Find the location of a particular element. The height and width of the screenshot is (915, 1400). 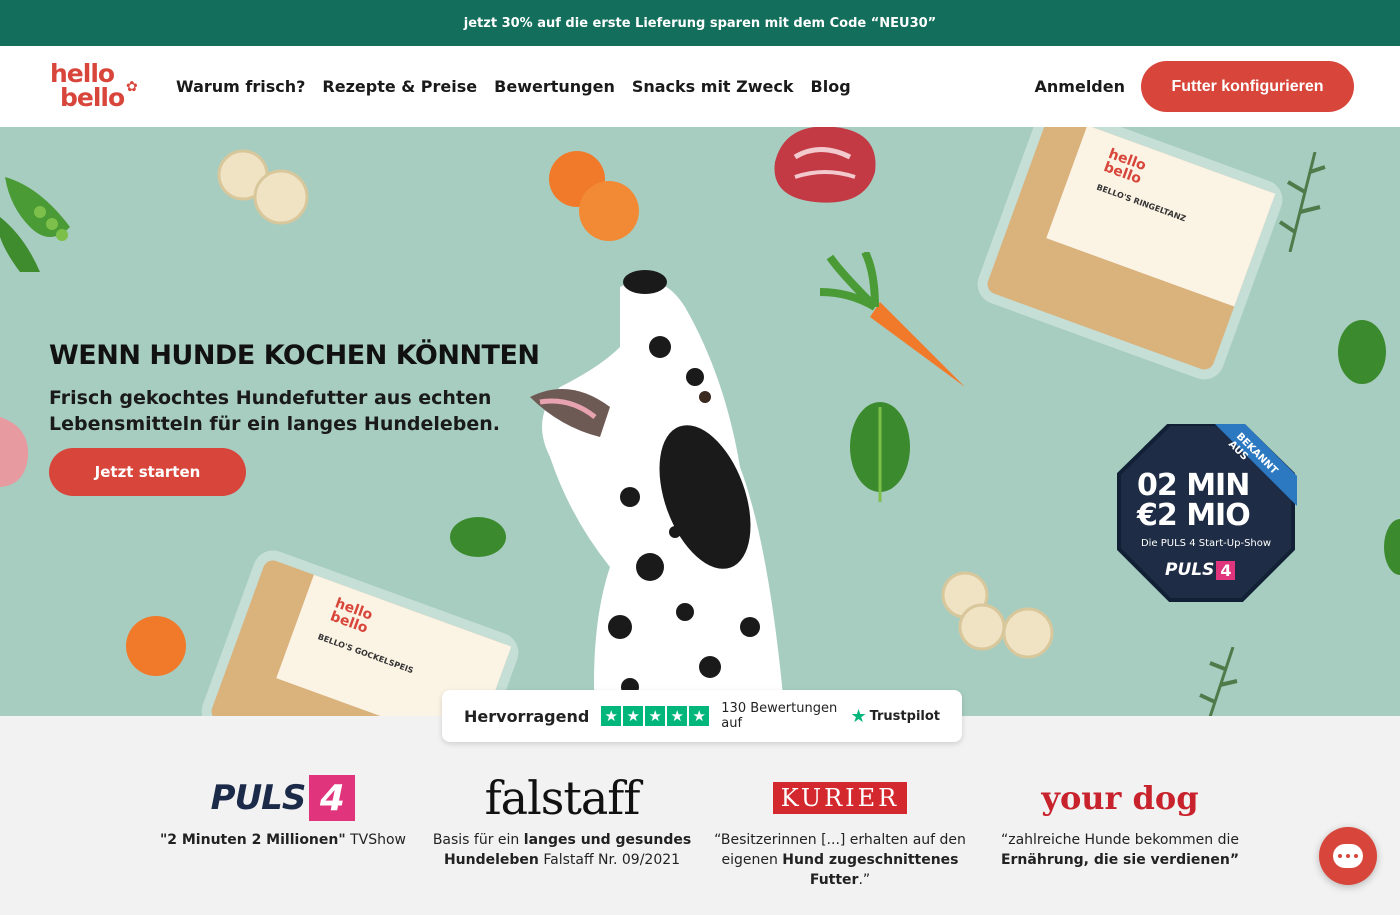

badge-puls4-logo: PULS 4 is located at coordinates (1200, 570).